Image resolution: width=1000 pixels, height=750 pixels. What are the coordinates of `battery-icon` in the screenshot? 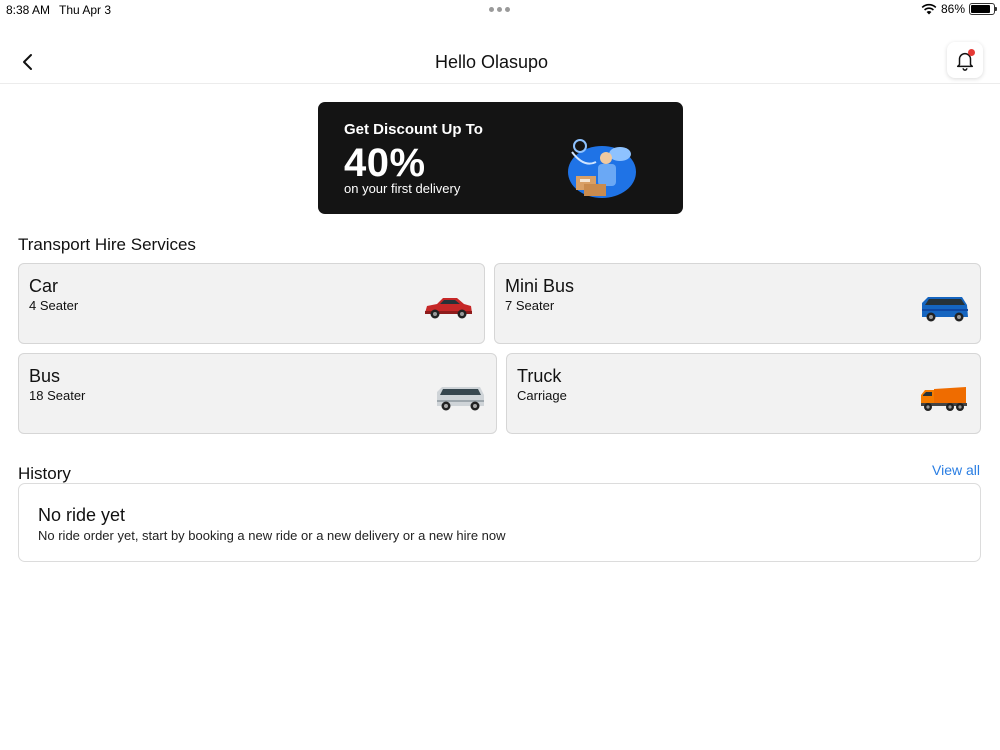 It's located at (983, 9).